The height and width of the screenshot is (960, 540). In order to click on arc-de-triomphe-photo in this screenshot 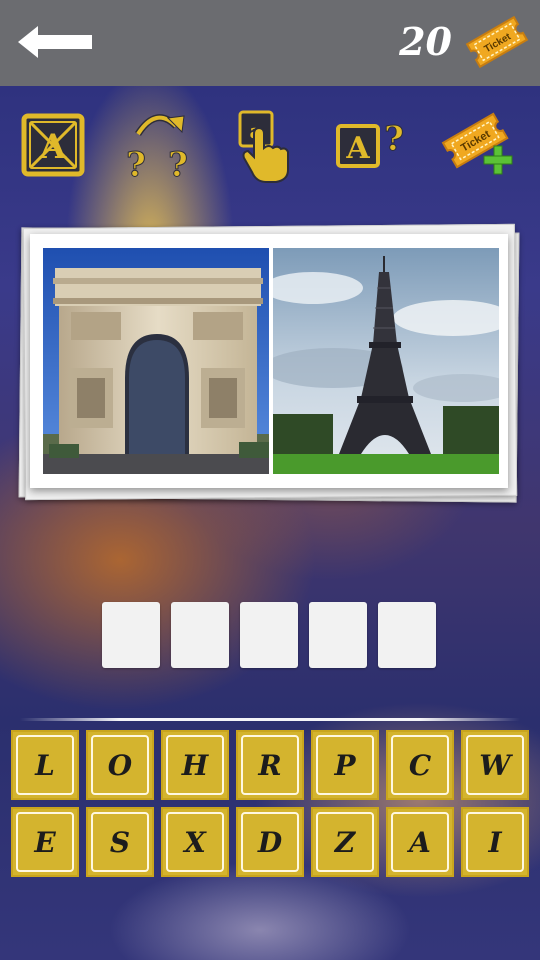, I will do `click(156, 361)`.